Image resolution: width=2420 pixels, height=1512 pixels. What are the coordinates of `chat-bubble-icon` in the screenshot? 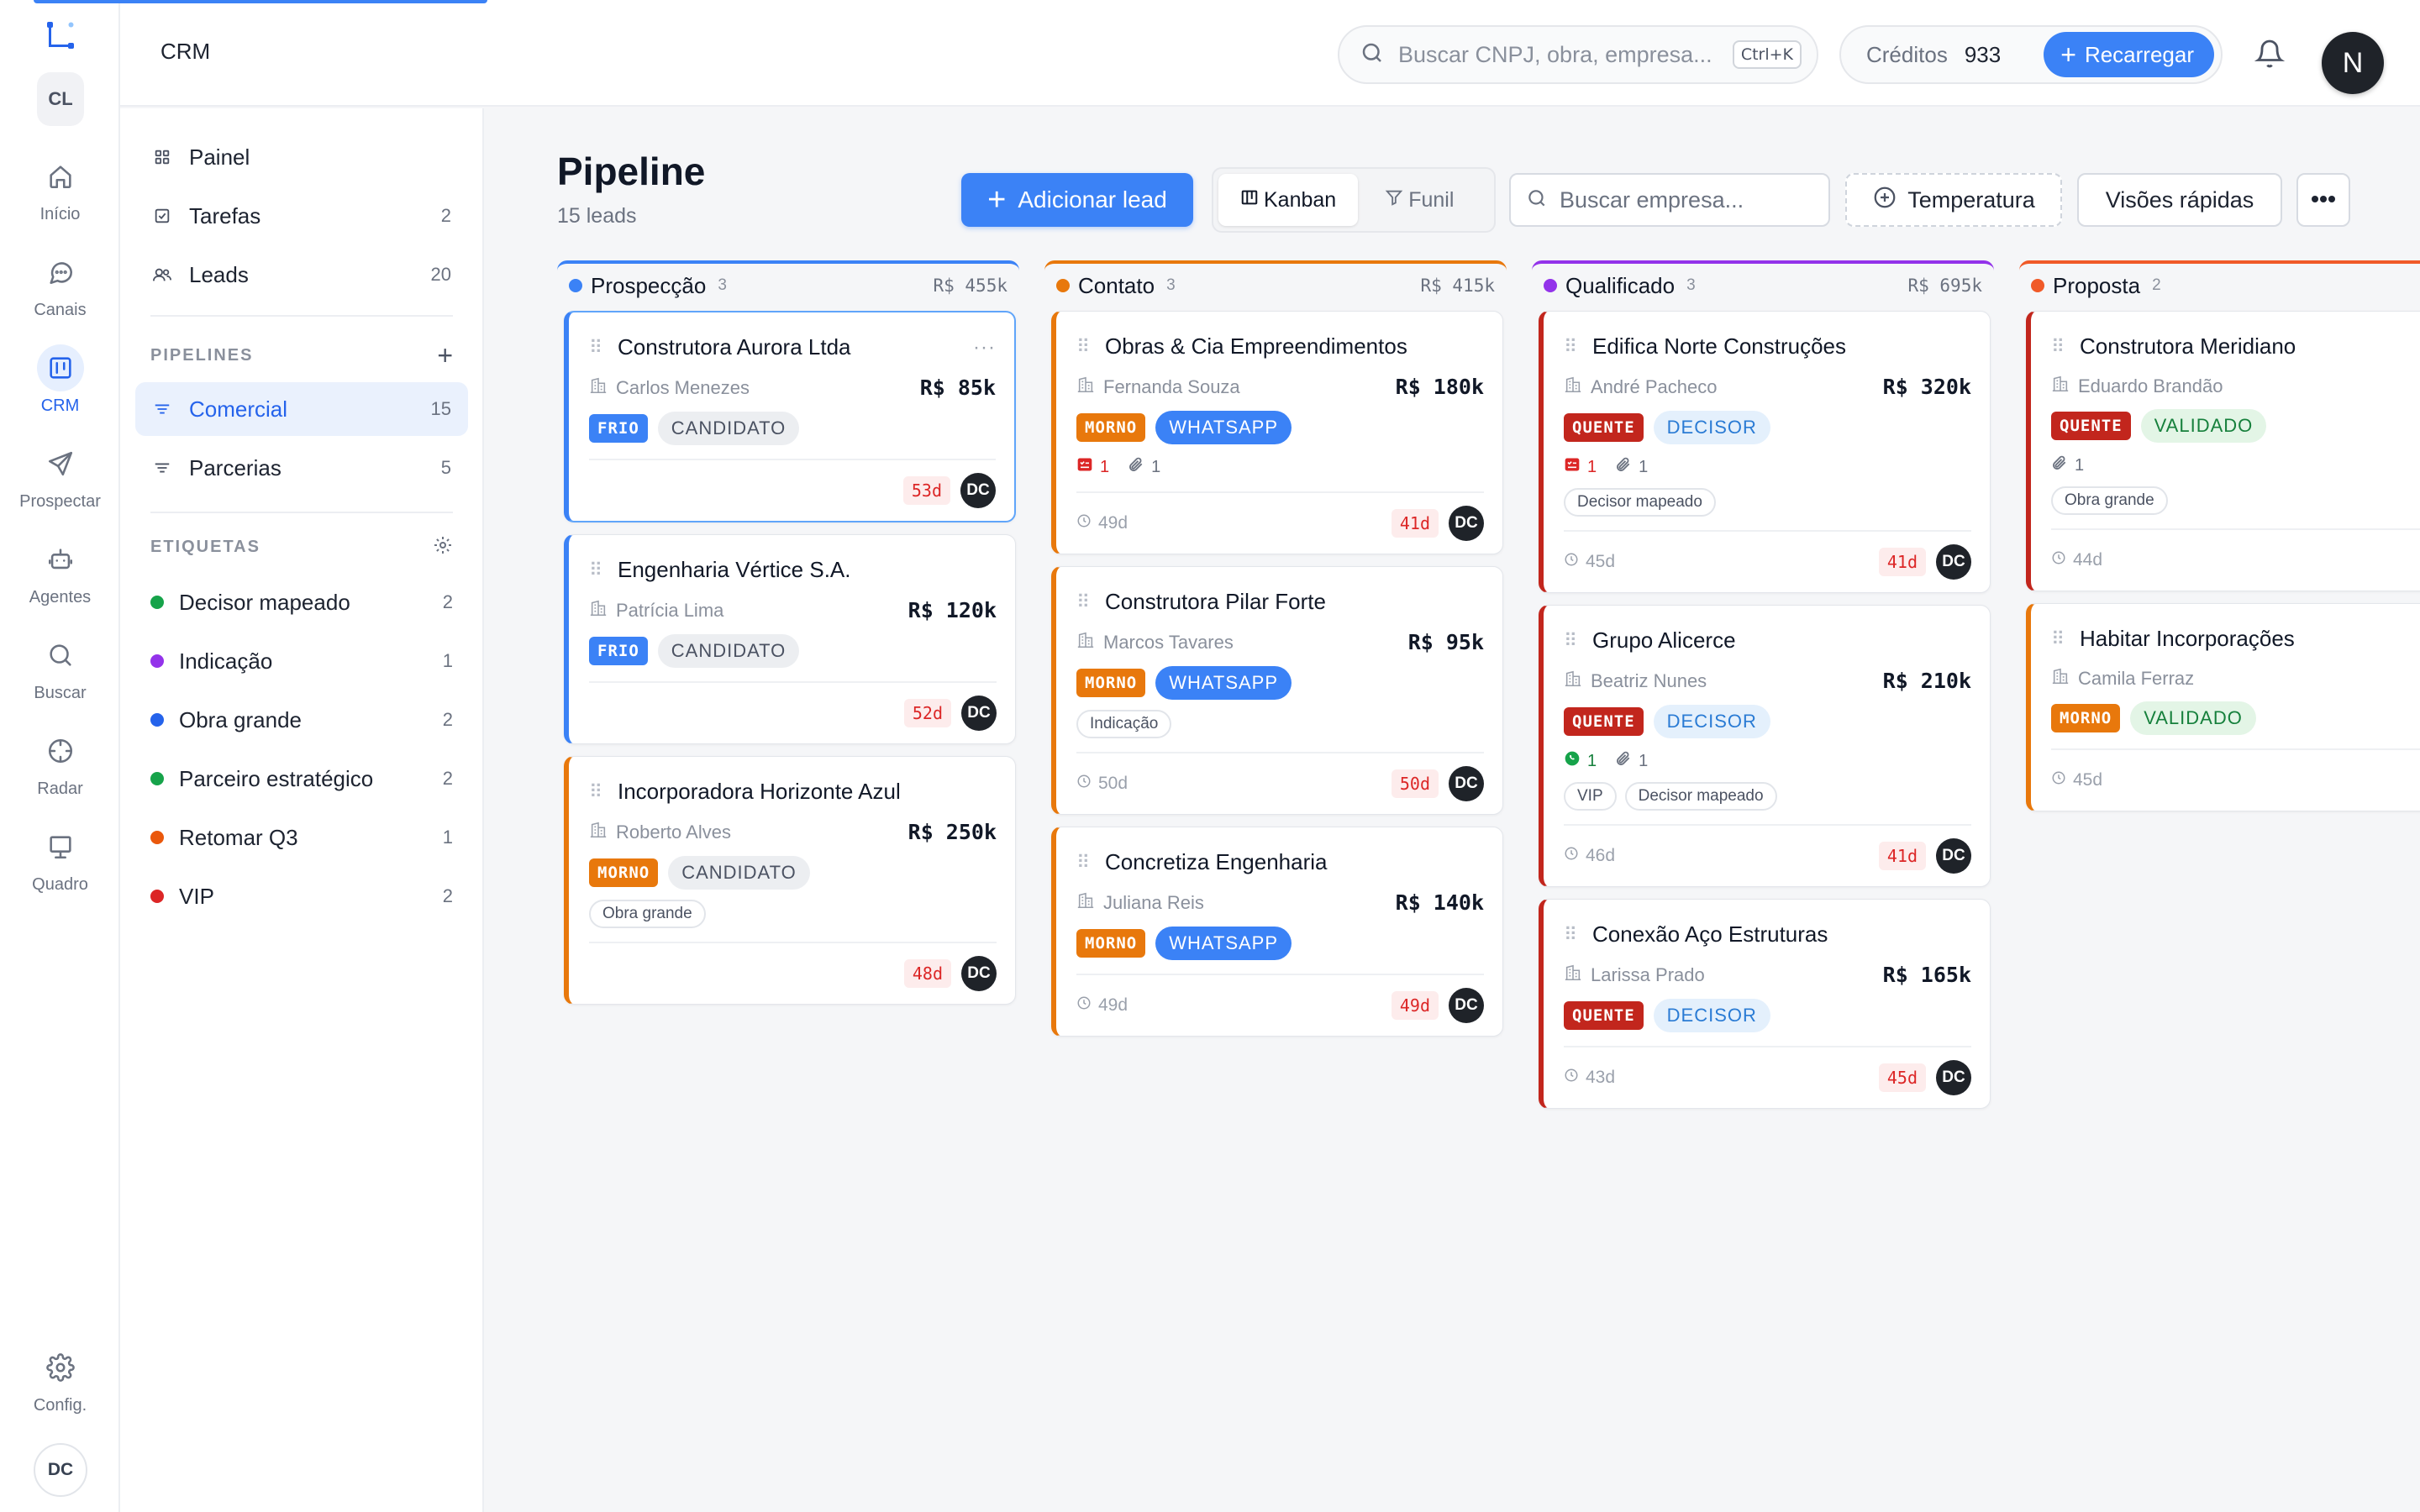 It's located at (60, 272).